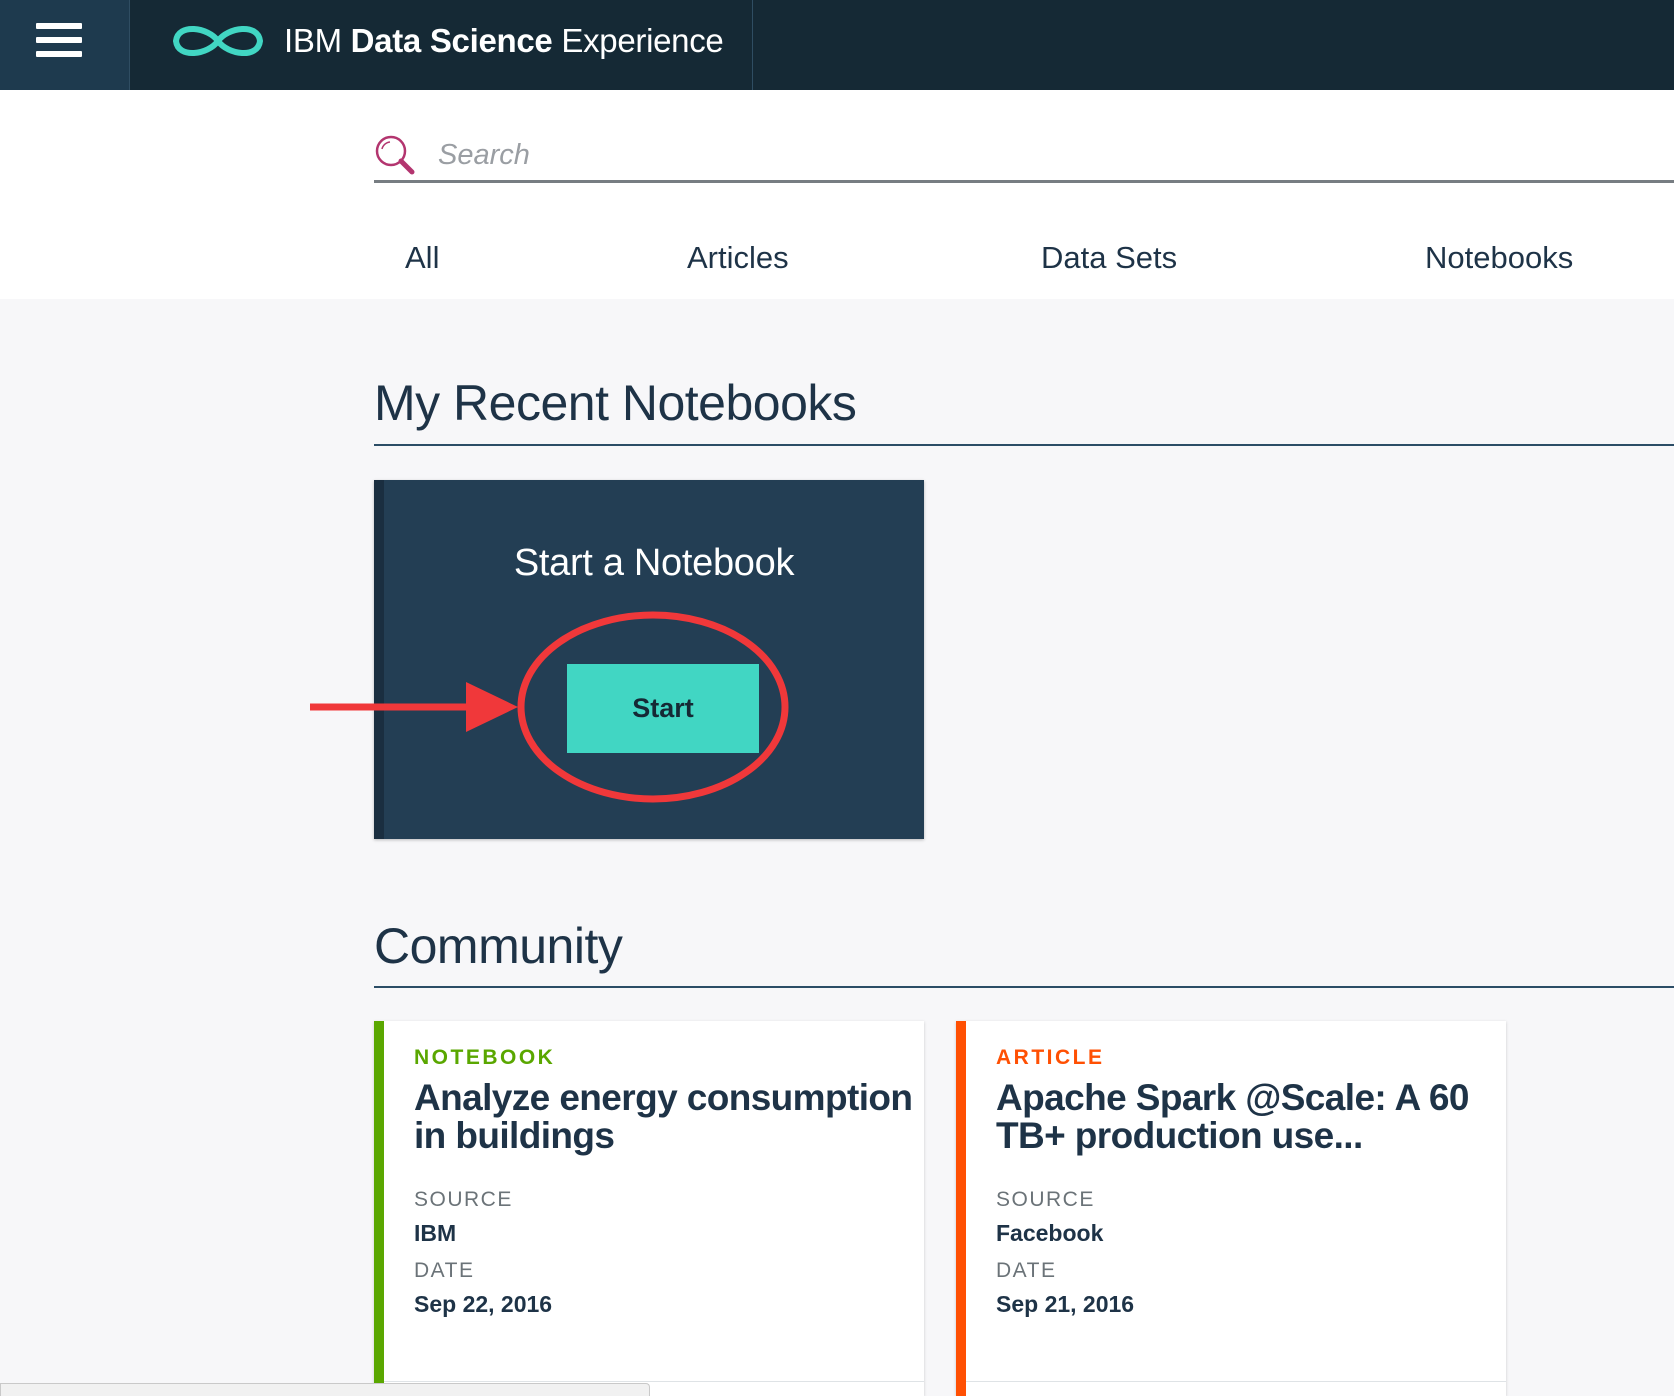 Image resolution: width=1674 pixels, height=1396 pixels. What do you see at coordinates (435, 1233) in the screenshot?
I see `card-source-value: IBM` at bounding box center [435, 1233].